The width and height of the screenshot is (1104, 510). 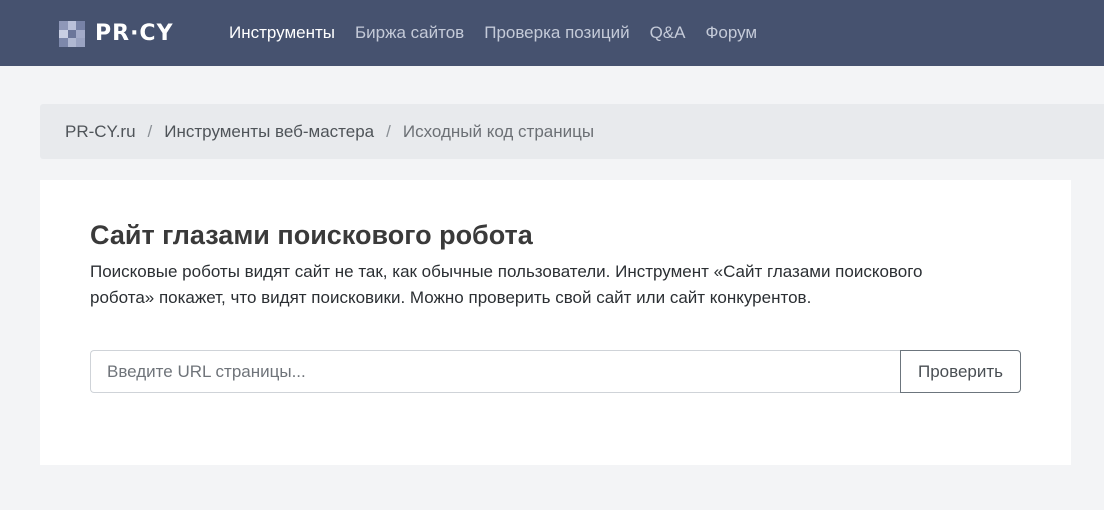 What do you see at coordinates (495, 371) in the screenshot?
I see `url-input` at bounding box center [495, 371].